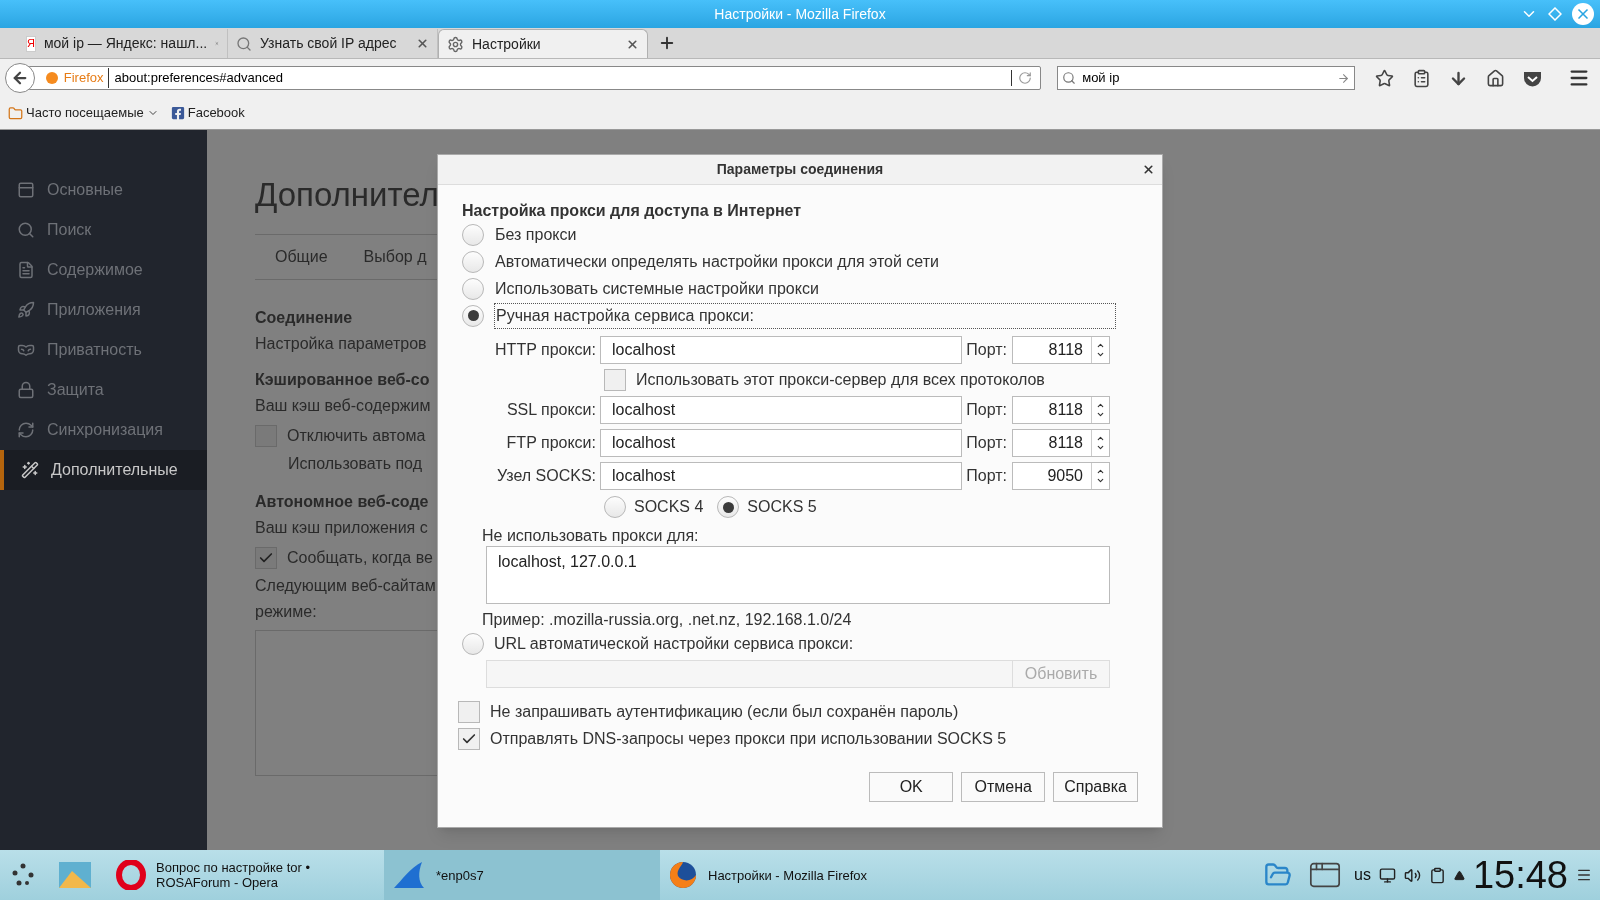 Image resolution: width=1600 pixels, height=900 pixels. I want to click on section-heading: Соединение, so click(304, 317).